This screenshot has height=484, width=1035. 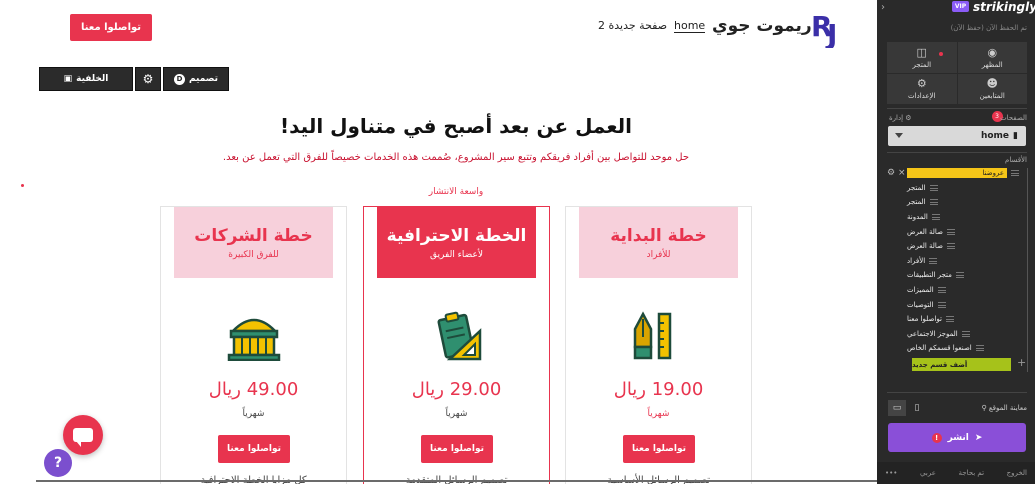 I want to click on section-tools: ⚙ ×, so click(x=896, y=173).